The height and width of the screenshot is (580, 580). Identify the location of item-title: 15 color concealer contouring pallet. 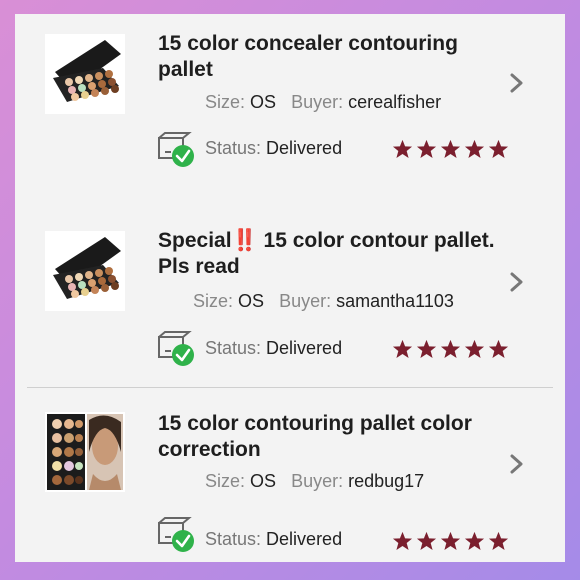
(308, 56).